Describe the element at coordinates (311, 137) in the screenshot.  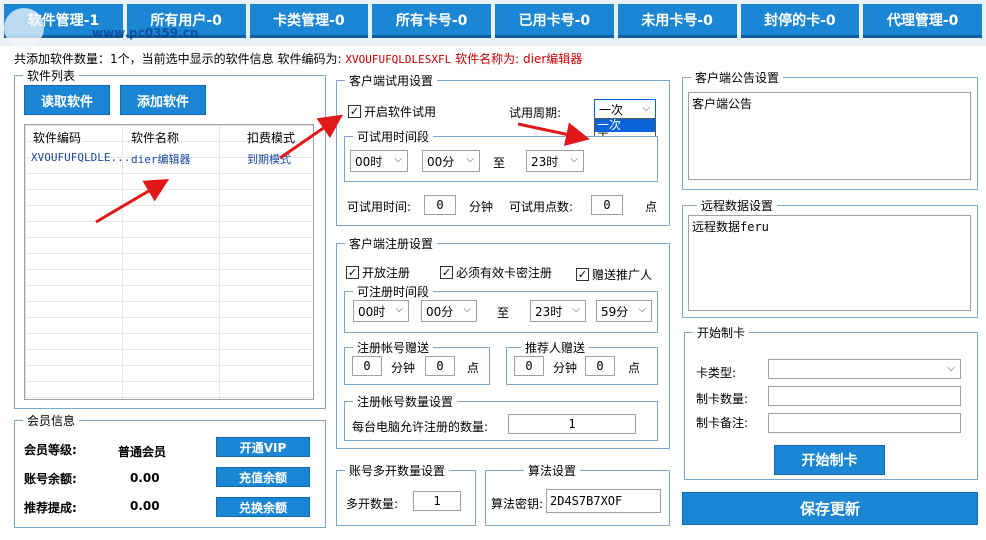
I see `arrow-to-trial-checkbox` at that location.